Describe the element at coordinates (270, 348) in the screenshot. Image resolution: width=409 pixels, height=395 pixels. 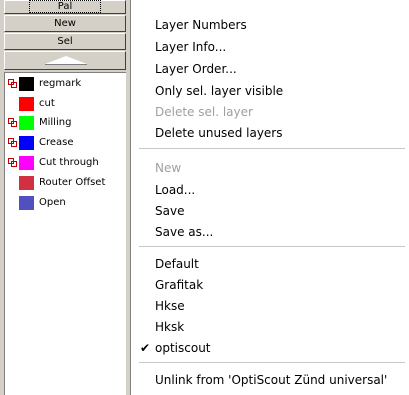
I see `menu-item-optiscout: ✔ optiscout` at that location.